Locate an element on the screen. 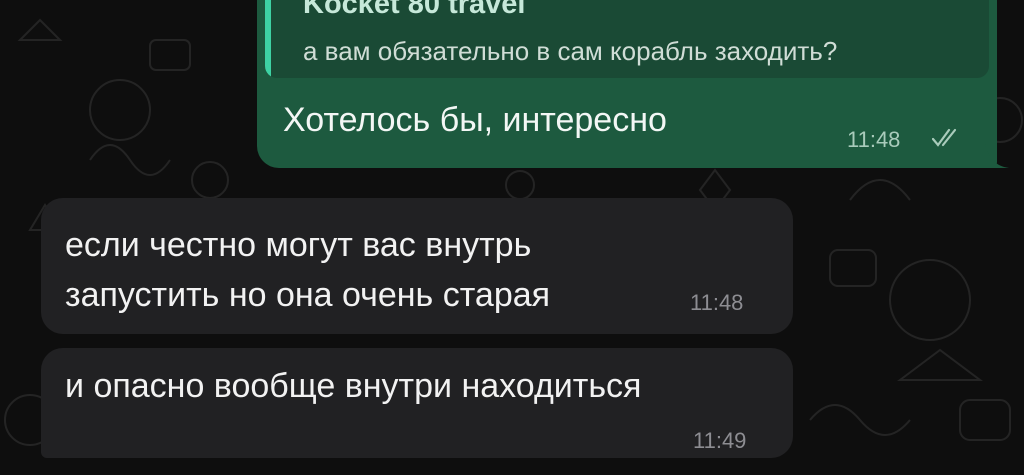  message-text-line: если честно могут вас внутрь is located at coordinates (298, 245).